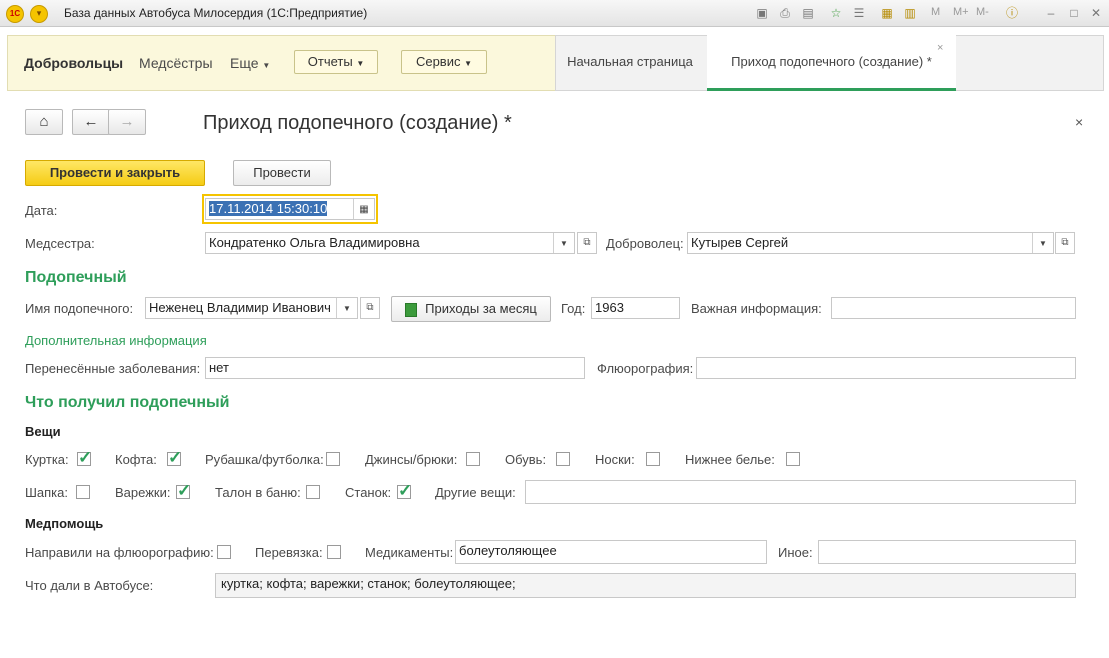 This screenshot has width=1109, height=658. Describe the element at coordinates (368, 492) in the screenshot. I see `razor-label: Станок:` at that location.